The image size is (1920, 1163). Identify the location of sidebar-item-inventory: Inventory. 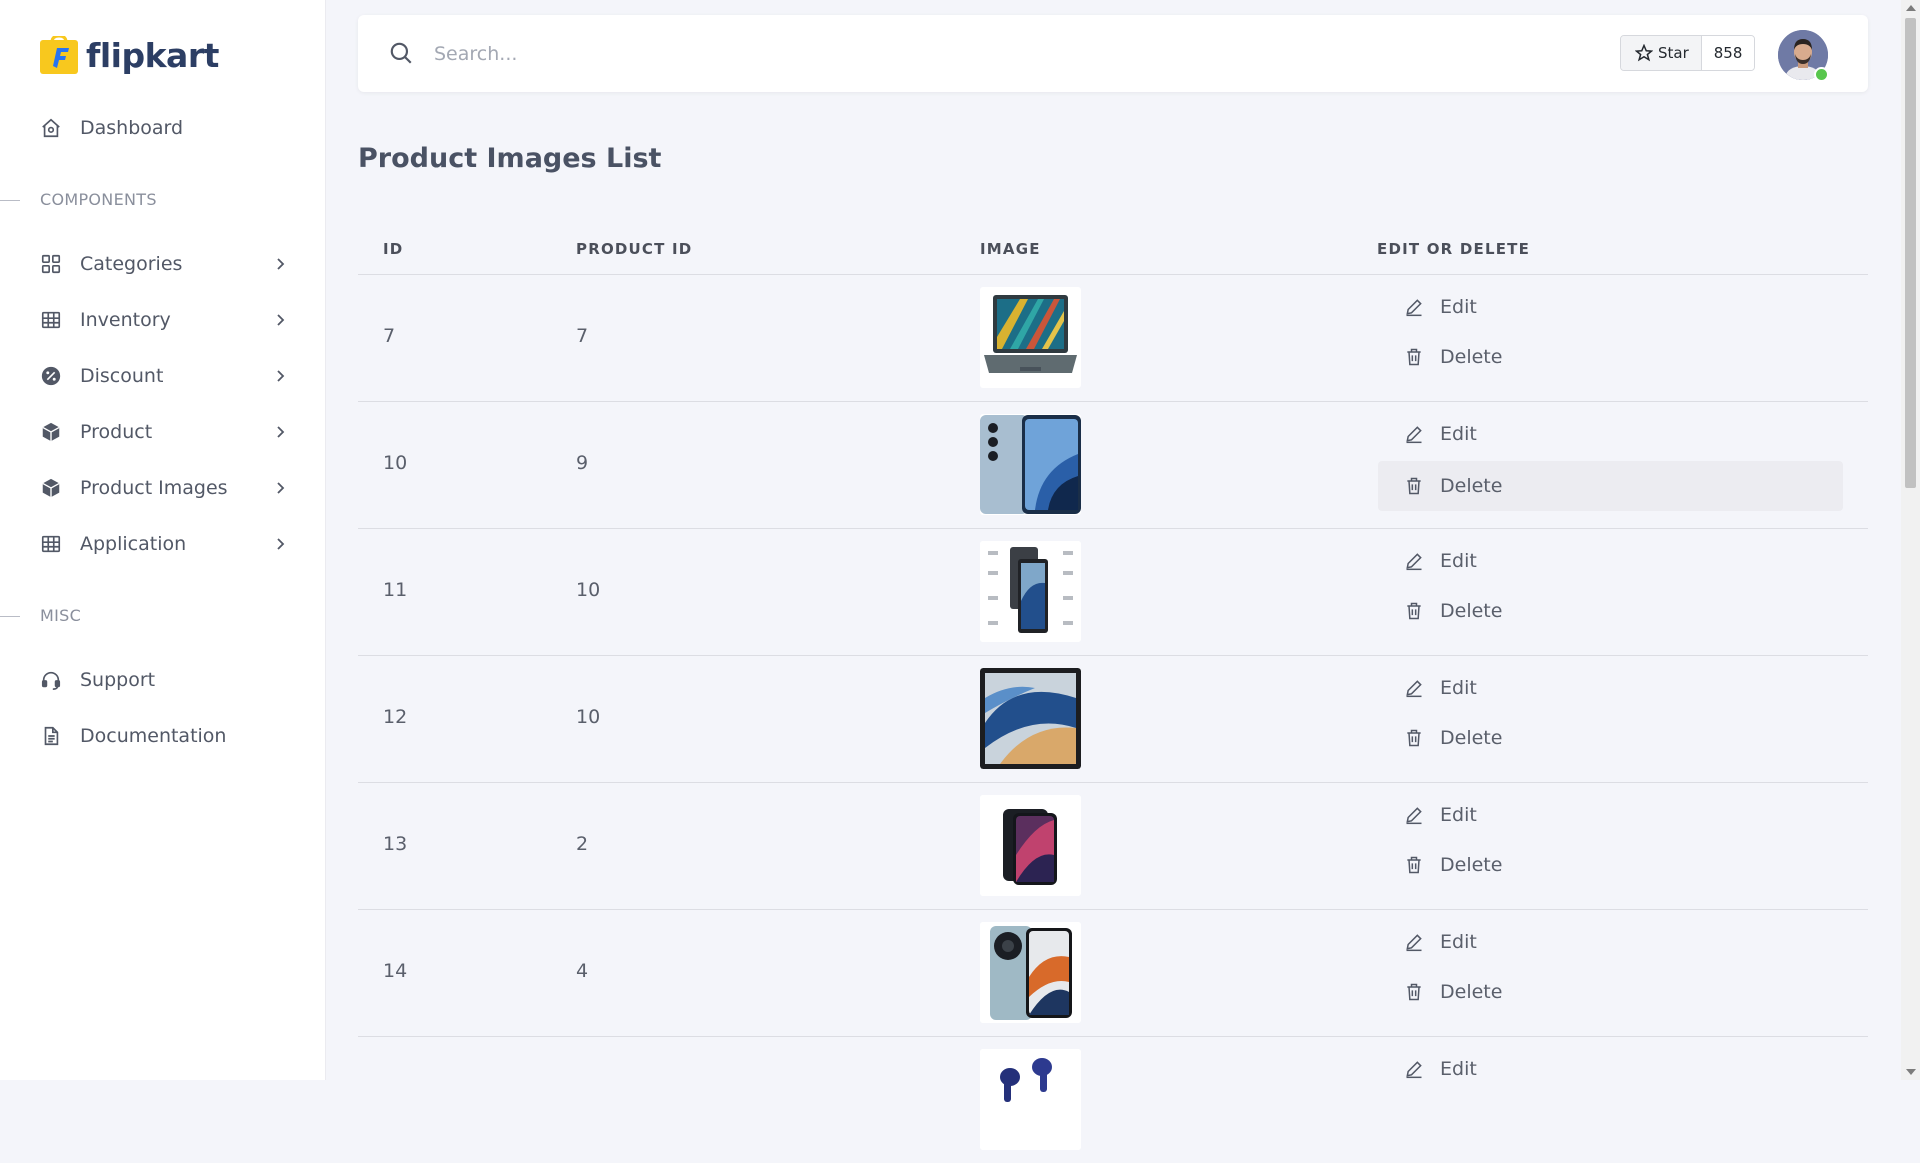
(165, 320).